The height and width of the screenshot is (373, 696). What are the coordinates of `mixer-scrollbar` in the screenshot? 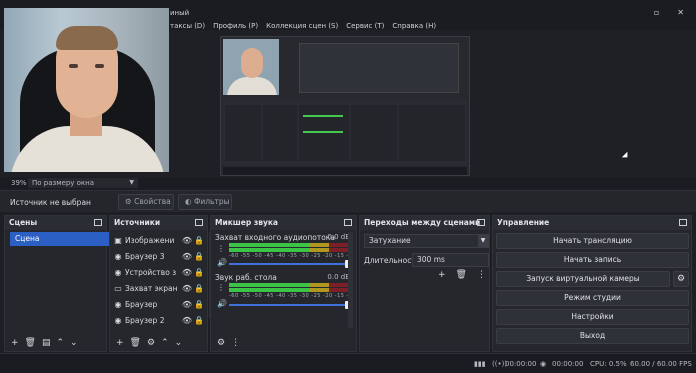 It's located at (350, 280).